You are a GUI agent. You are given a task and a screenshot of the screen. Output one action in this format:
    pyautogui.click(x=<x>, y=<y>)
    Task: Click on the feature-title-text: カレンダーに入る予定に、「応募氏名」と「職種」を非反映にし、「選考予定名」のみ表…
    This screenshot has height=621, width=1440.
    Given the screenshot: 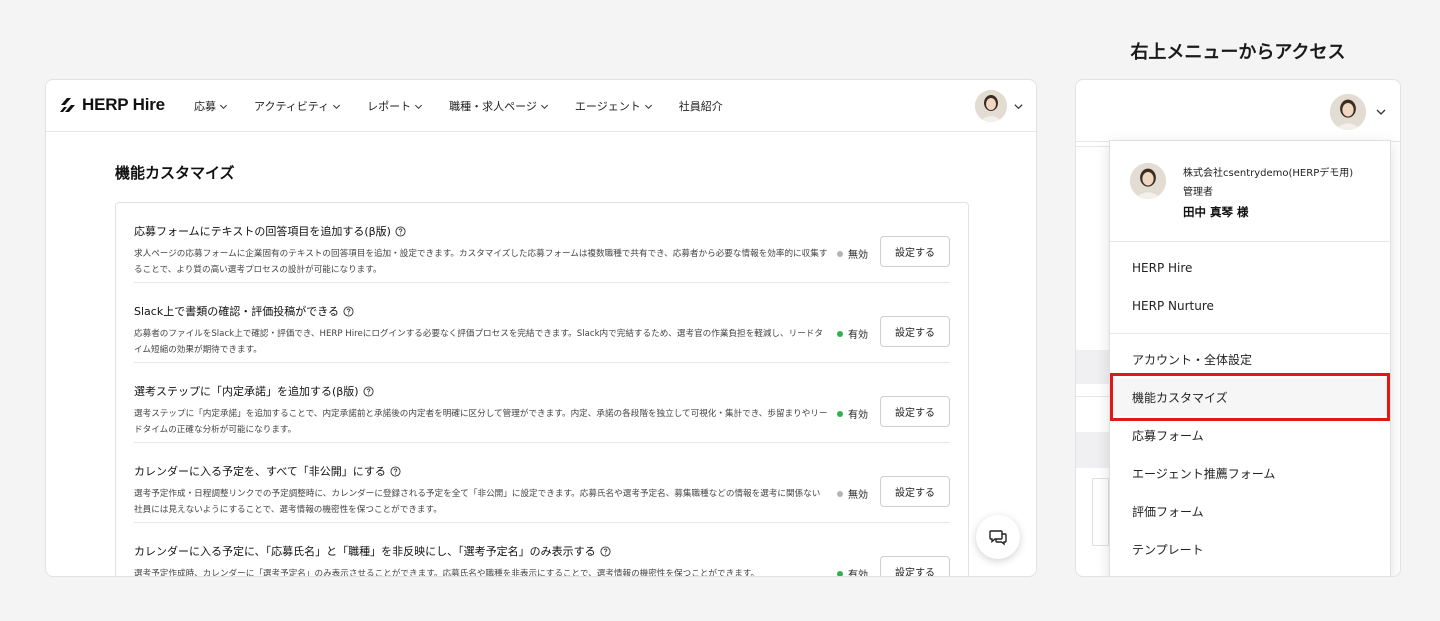 What is the action you would take?
    pyautogui.click(x=365, y=551)
    